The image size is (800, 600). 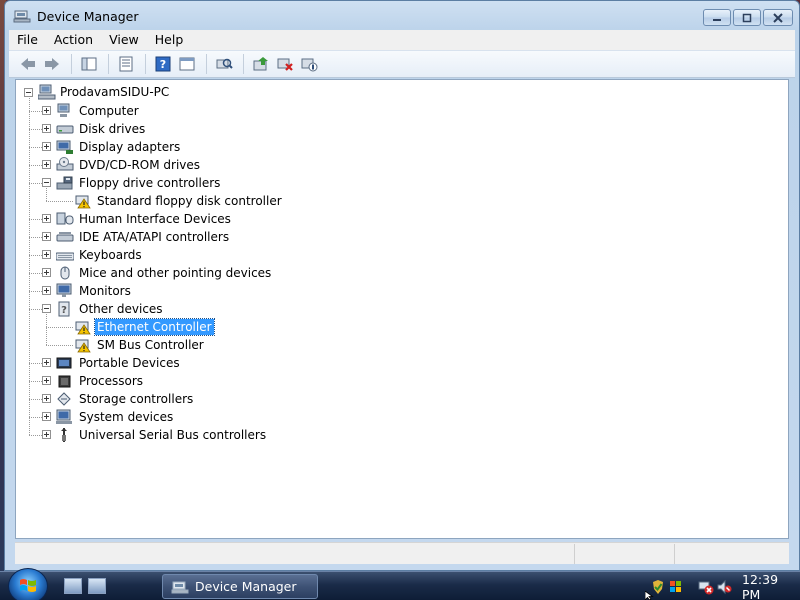 I want to click on device-manager-icon, so click(x=22, y=16).